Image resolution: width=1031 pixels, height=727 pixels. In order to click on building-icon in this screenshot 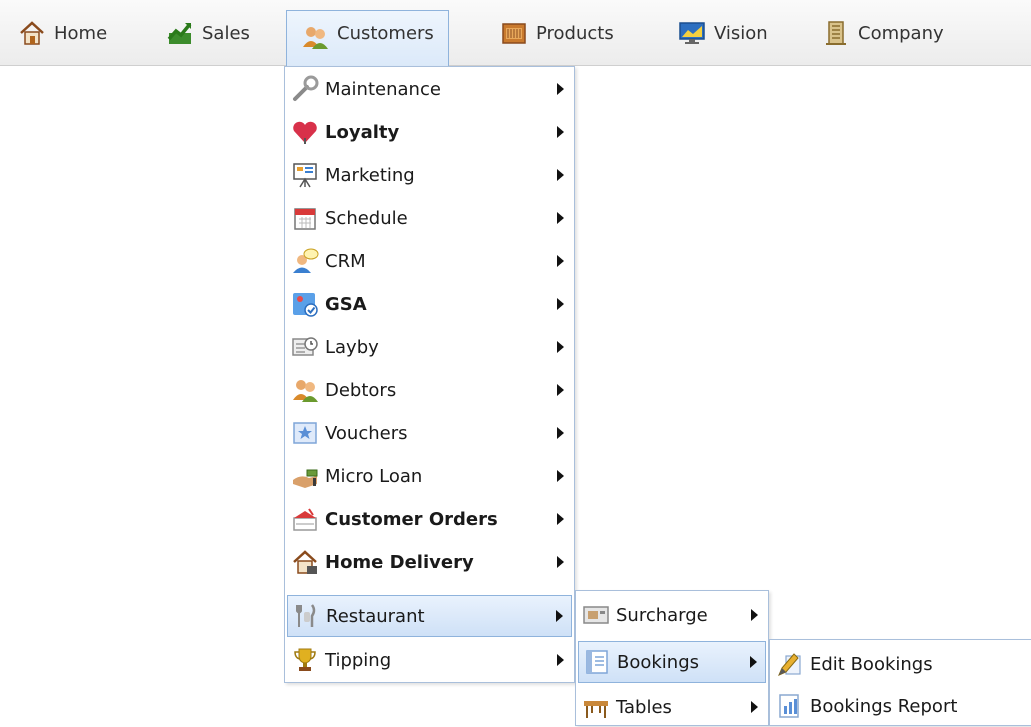, I will do `click(836, 33)`.